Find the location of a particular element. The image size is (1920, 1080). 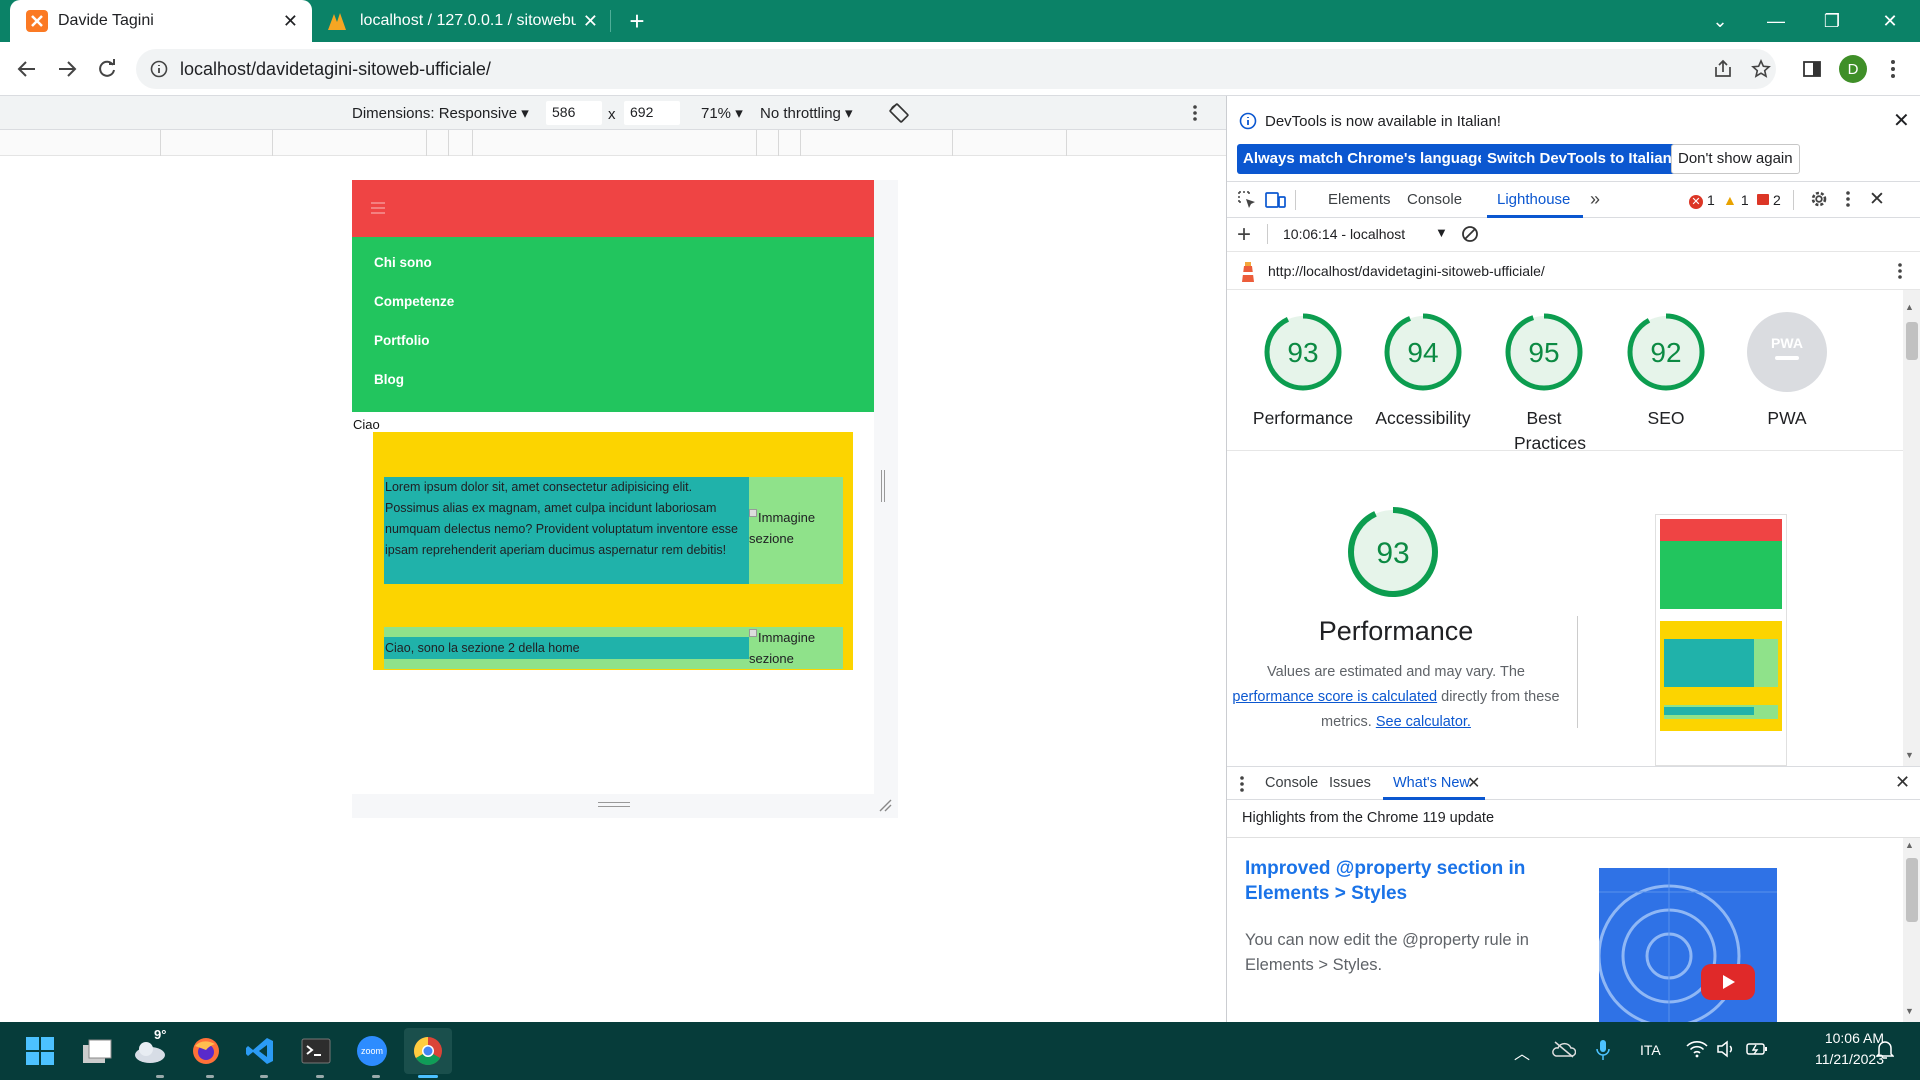

bookmark-star-icon is located at coordinates (1761, 69).